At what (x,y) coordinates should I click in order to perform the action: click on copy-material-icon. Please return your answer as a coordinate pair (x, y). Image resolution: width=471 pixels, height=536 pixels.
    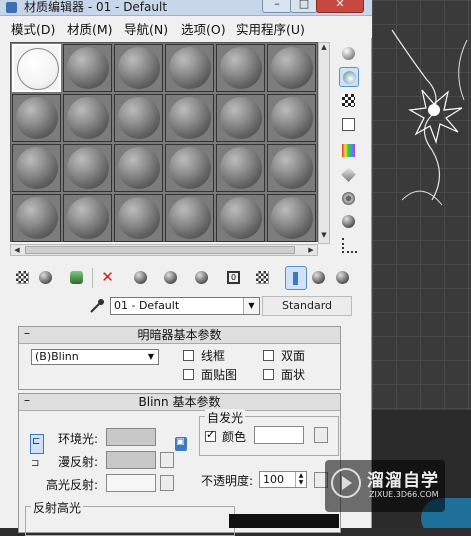
    Looking at the image, I should click on (140, 277).